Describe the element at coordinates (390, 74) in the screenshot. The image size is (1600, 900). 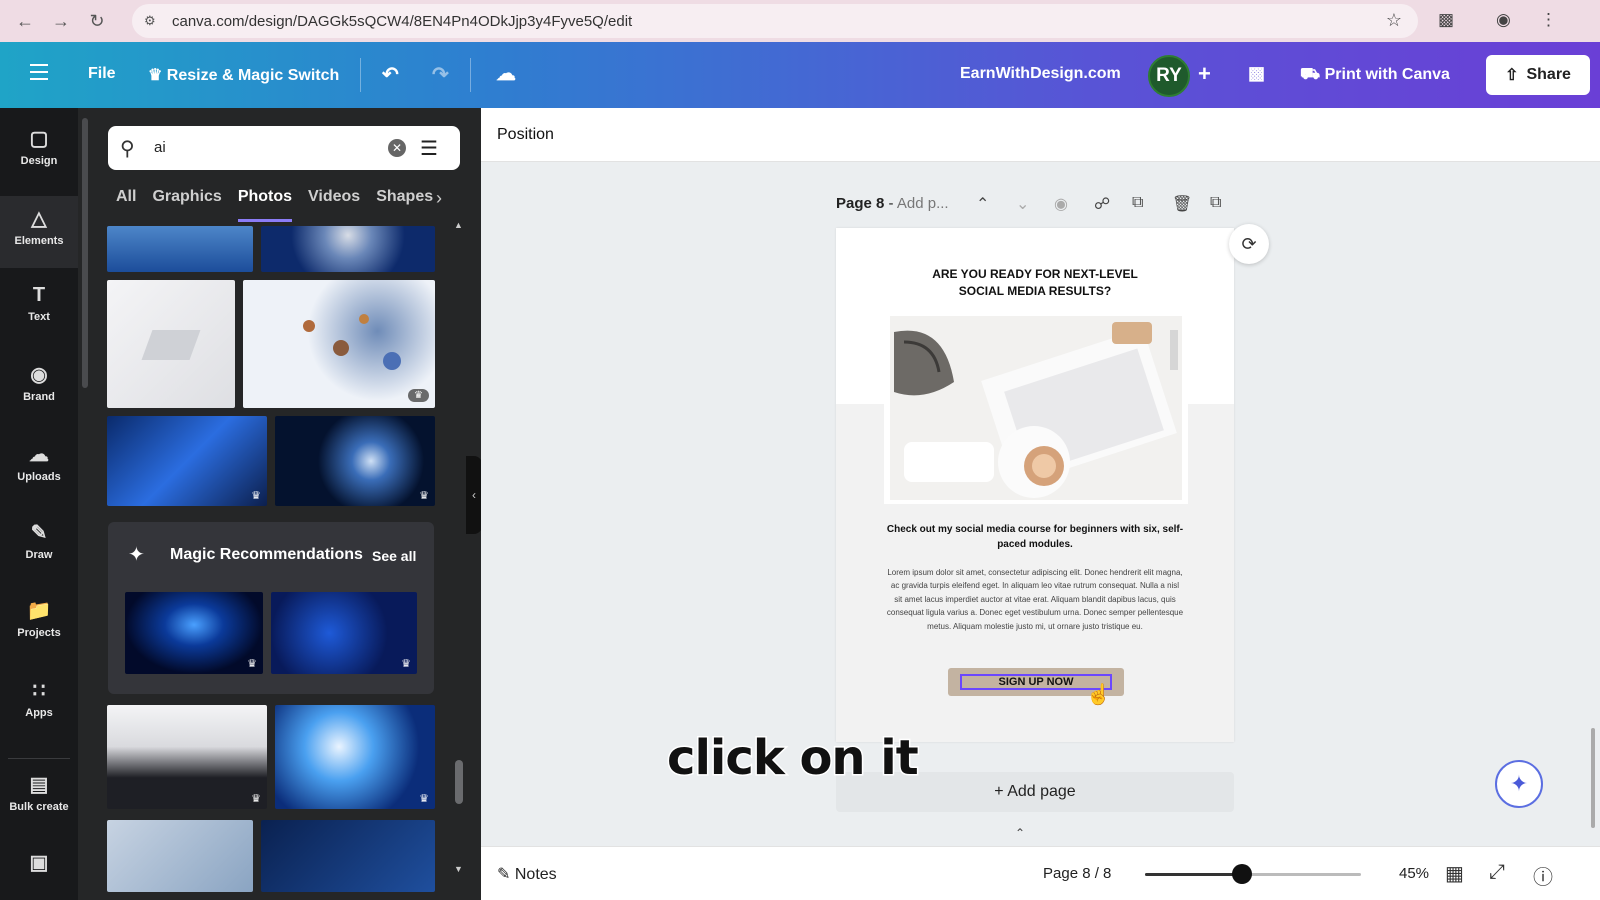
I see `undo-icon: ↶` at that location.